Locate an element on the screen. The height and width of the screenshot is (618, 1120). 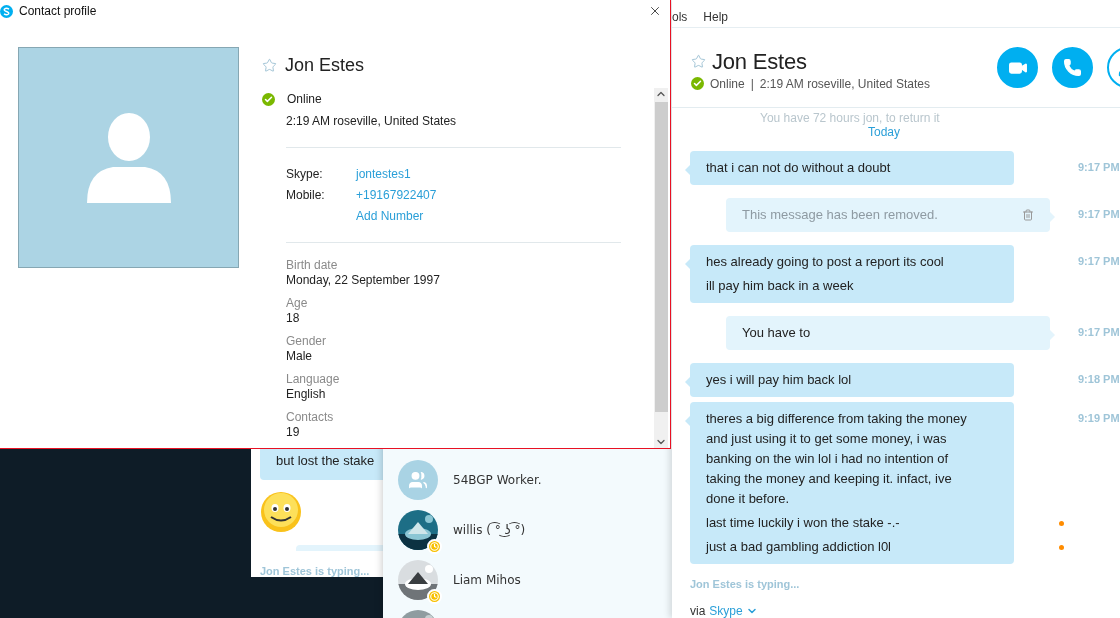
scrollbar is located at coordinates (661, 268).